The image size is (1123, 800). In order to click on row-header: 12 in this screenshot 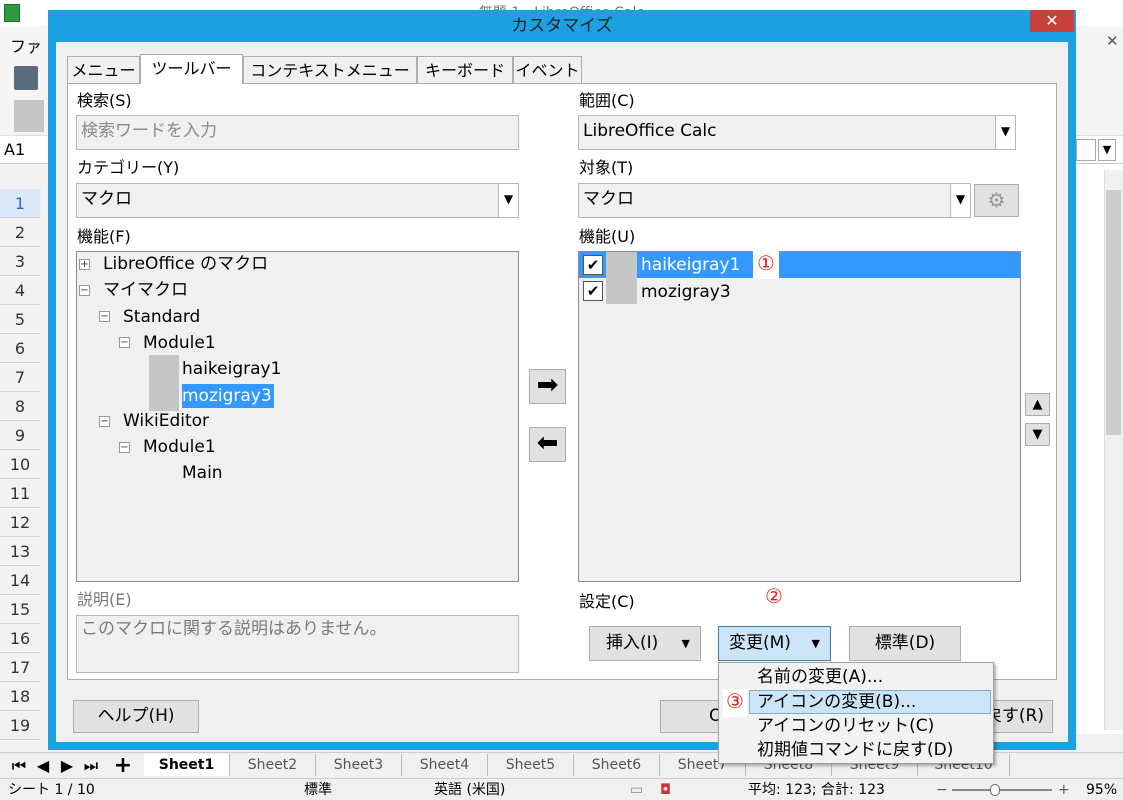, I will do `click(20, 522)`.